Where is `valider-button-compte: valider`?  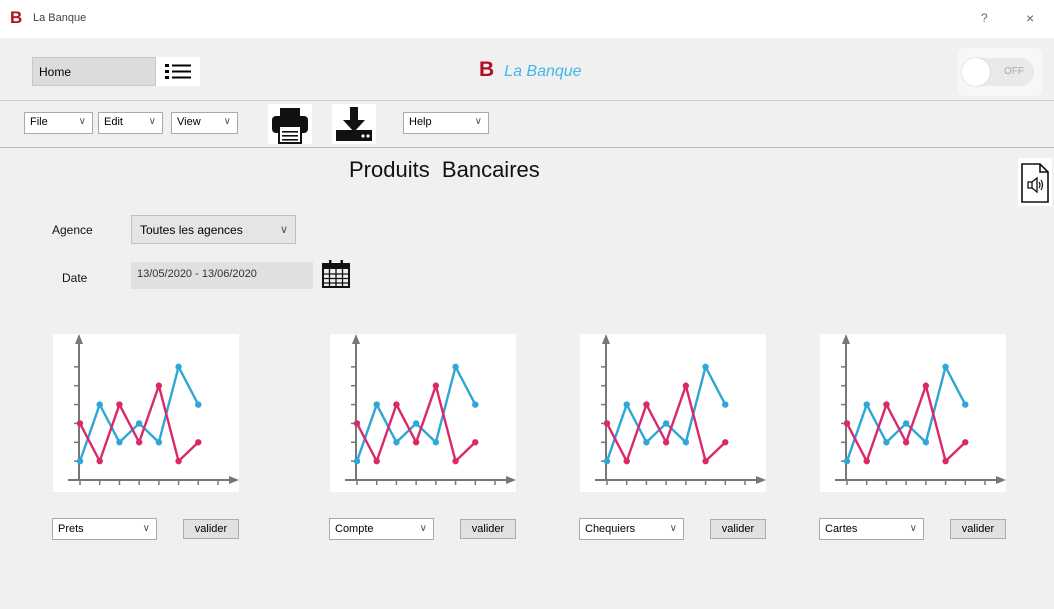 valider-button-compte: valider is located at coordinates (488, 529).